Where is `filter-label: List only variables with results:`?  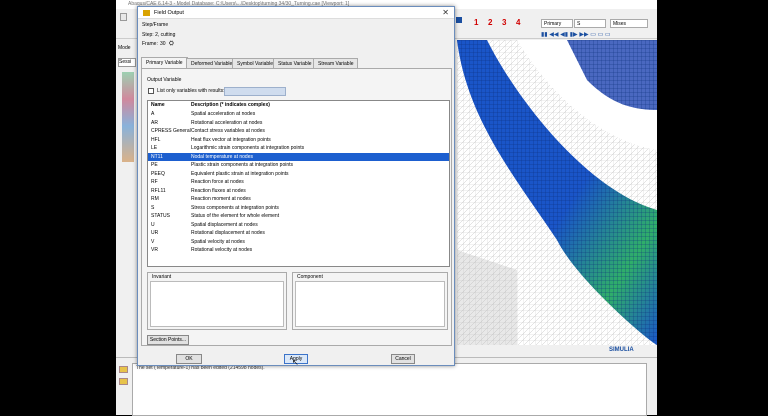
filter-label: List only variables with results: is located at coordinates (191, 91).